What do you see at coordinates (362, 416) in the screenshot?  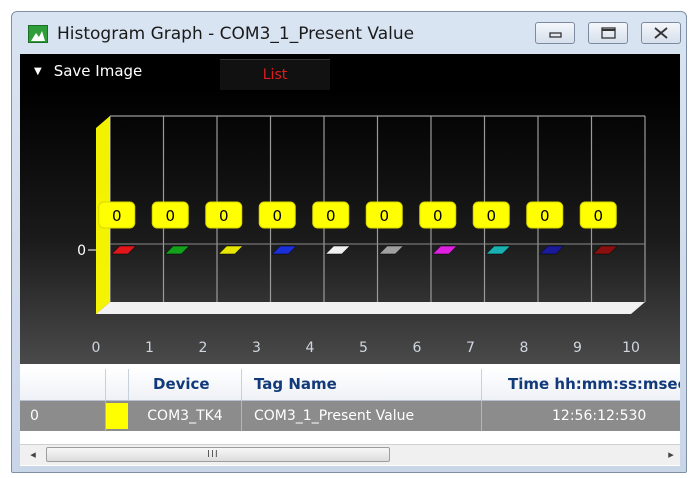 I see `row-tag-name: COM3_1_Present Value` at bounding box center [362, 416].